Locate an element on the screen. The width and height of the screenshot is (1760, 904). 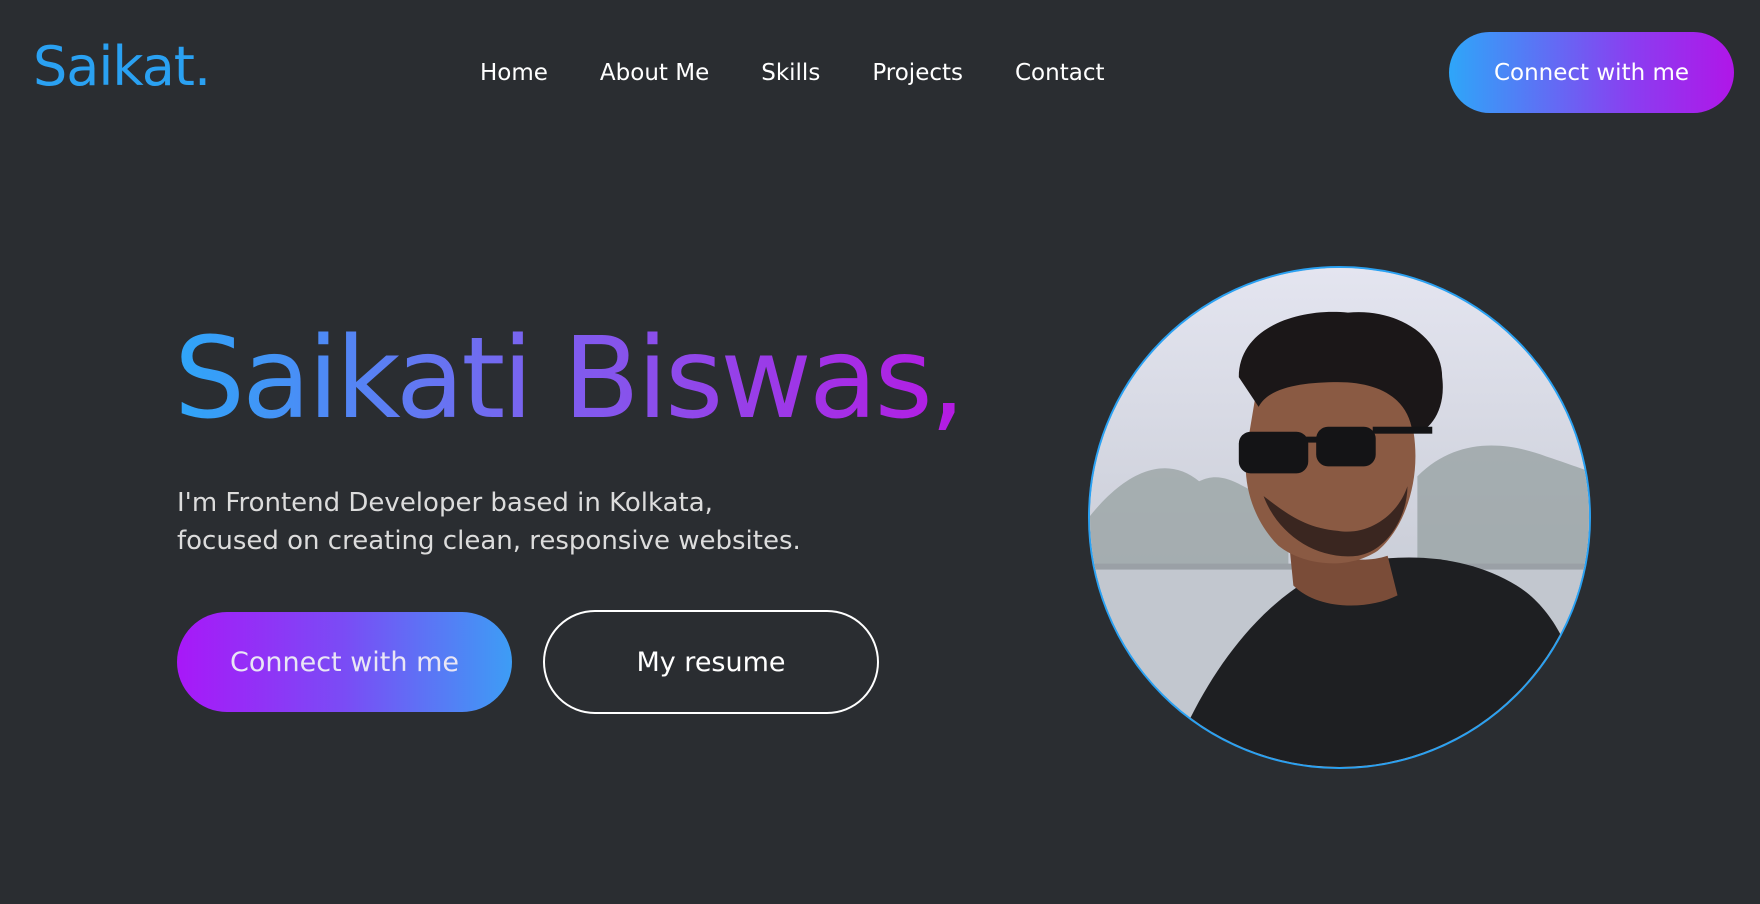
nav-item-skills: Skills is located at coordinates (790, 73).